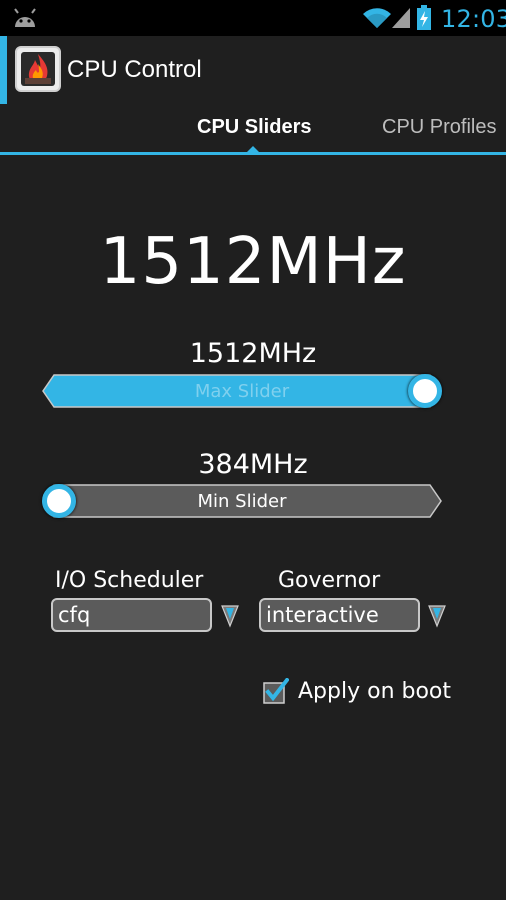  What do you see at coordinates (329, 580) in the screenshot?
I see `governor-label: Governor` at bounding box center [329, 580].